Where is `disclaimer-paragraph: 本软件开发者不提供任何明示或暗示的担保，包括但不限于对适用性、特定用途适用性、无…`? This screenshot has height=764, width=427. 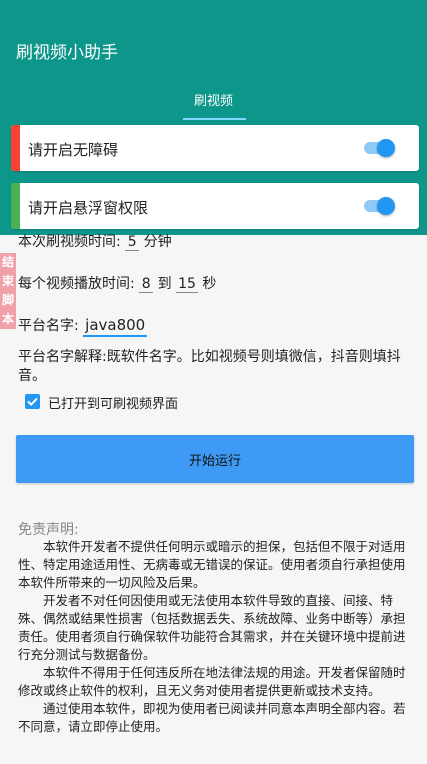
disclaimer-paragraph: 本软件开发者不提供任何明示或暗示的担保，包括但不限于对适用性、特定用途适用性、无… is located at coordinates (212, 564).